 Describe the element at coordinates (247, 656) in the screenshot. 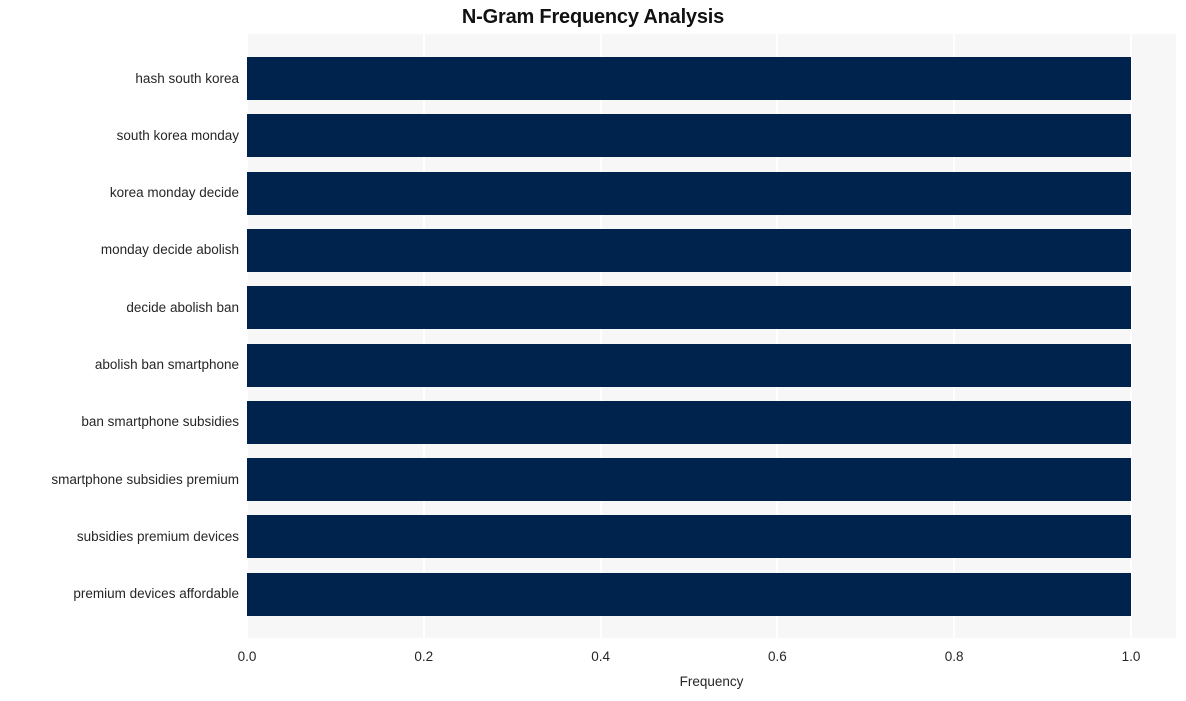

I see `x-axis-tick-label: 0.0` at that location.